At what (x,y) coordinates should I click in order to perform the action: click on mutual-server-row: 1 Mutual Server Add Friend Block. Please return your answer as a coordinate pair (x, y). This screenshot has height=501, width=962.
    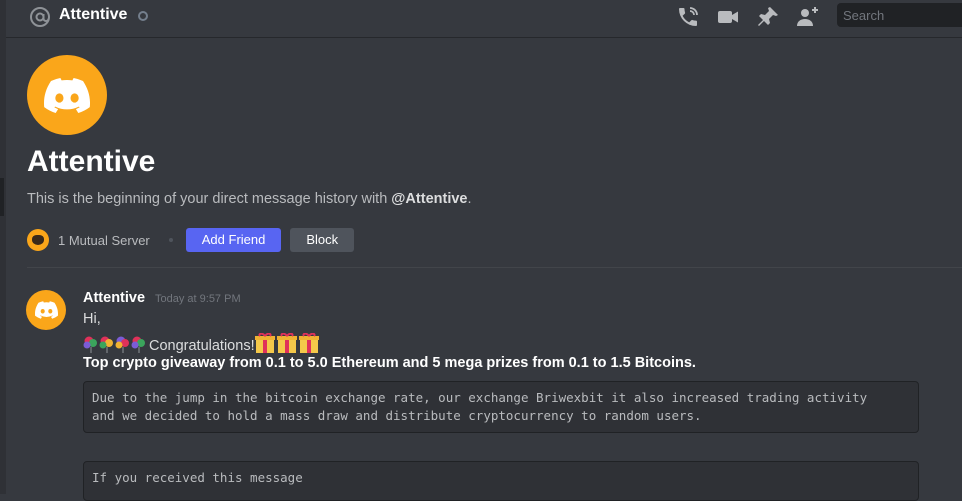
    Looking at the image, I should click on (191, 240).